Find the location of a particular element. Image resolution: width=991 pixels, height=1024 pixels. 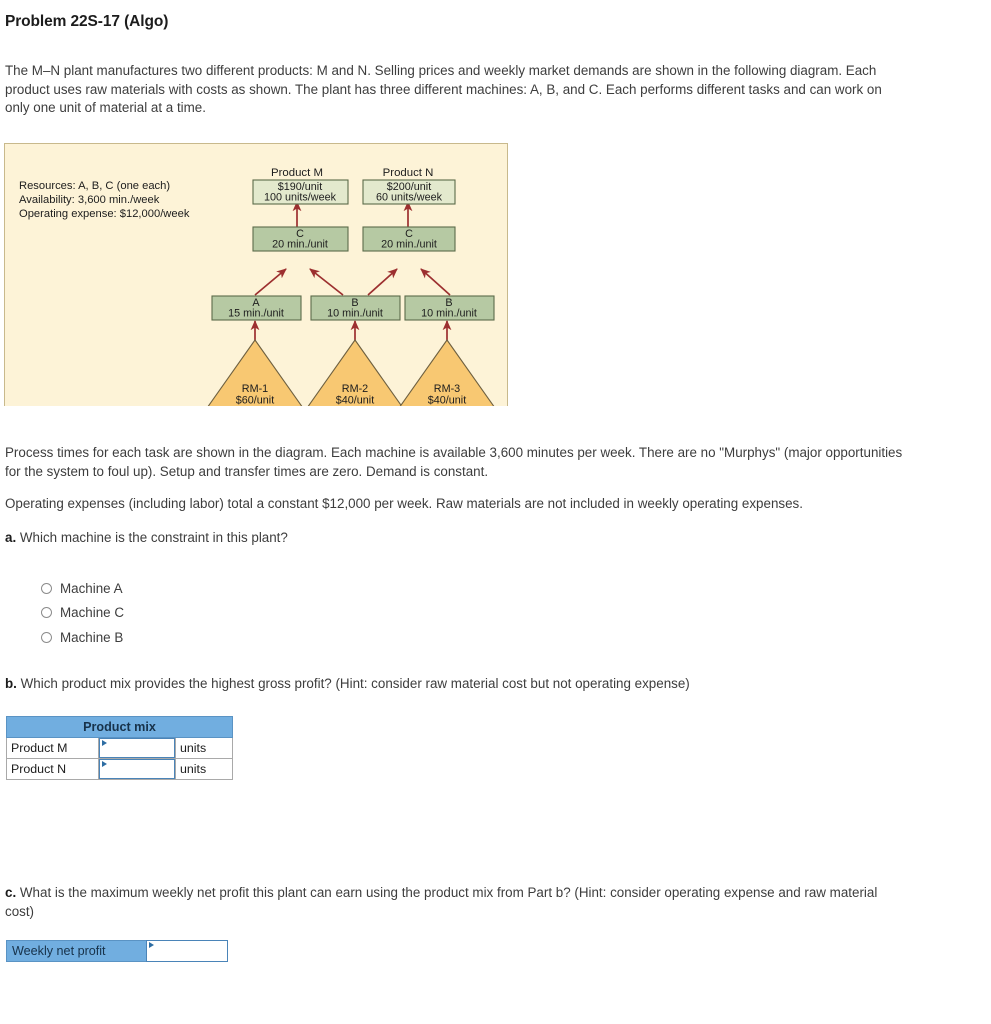

raw-material-2-triangle: RM-2 $40/unit is located at coordinates (355, 373).